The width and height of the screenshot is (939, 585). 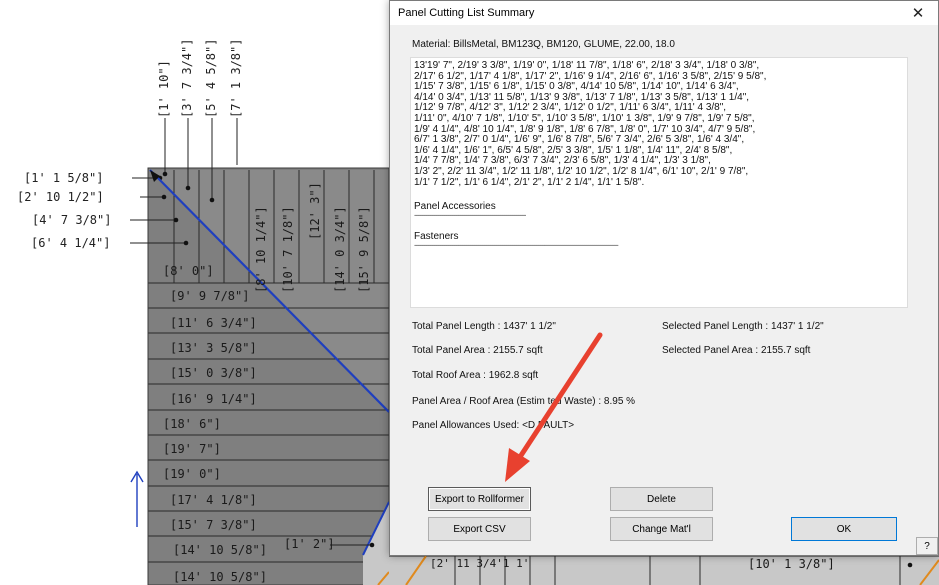 I want to click on panel-length-label: [19' 0"], so click(x=192, y=474).